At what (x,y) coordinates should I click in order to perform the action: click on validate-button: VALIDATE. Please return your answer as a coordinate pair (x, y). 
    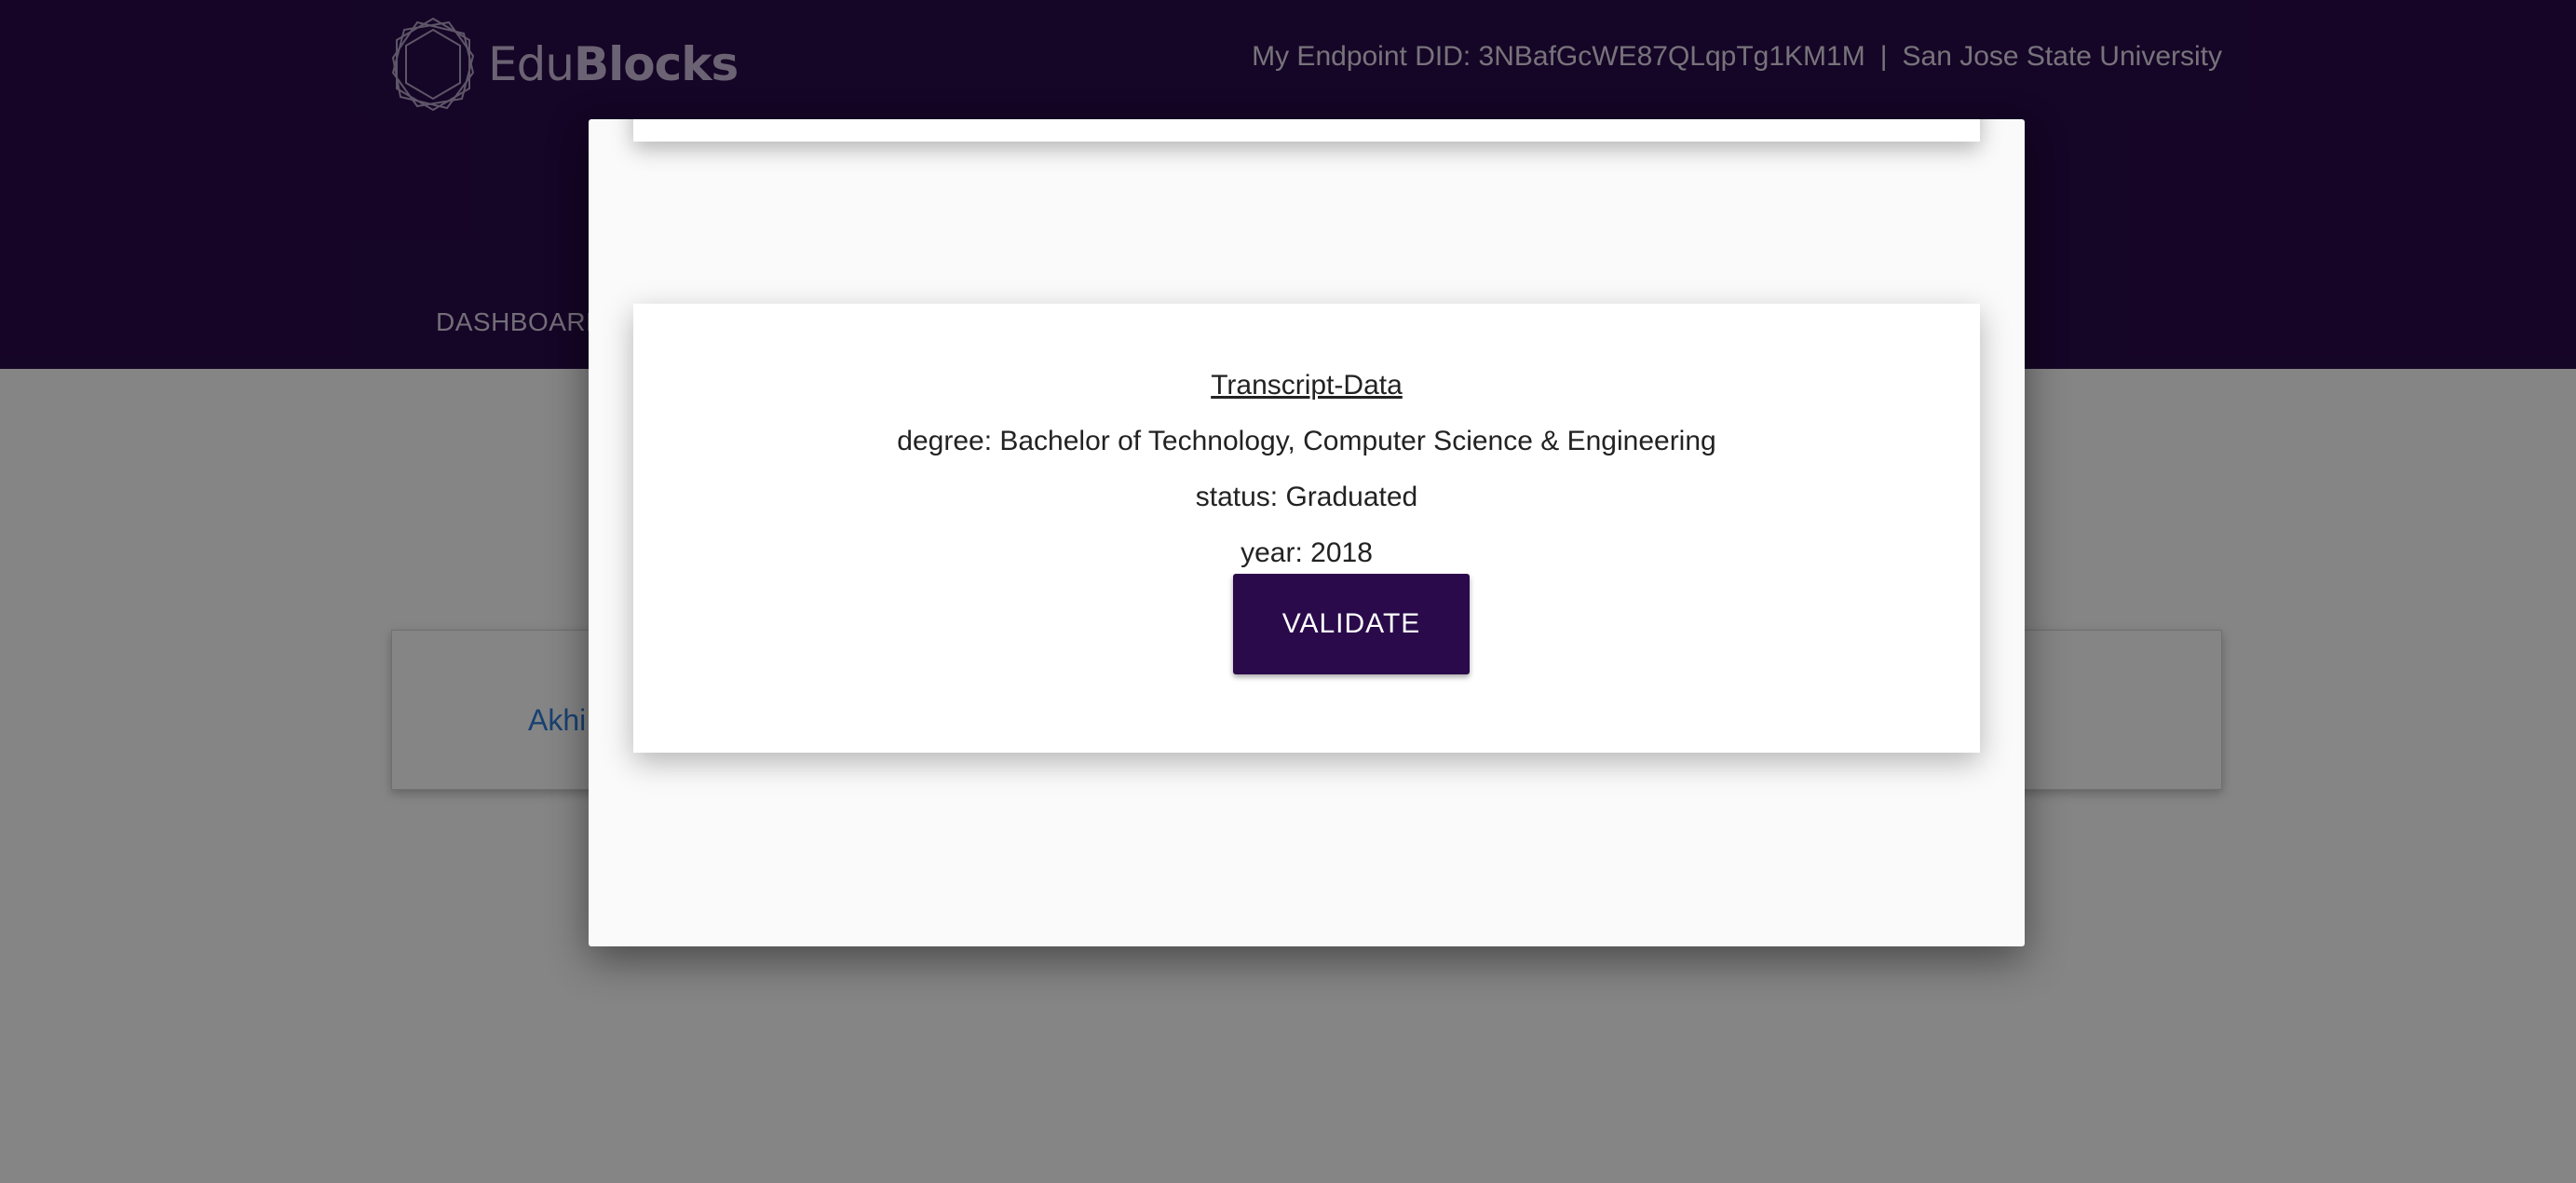
    Looking at the image, I should click on (1351, 624).